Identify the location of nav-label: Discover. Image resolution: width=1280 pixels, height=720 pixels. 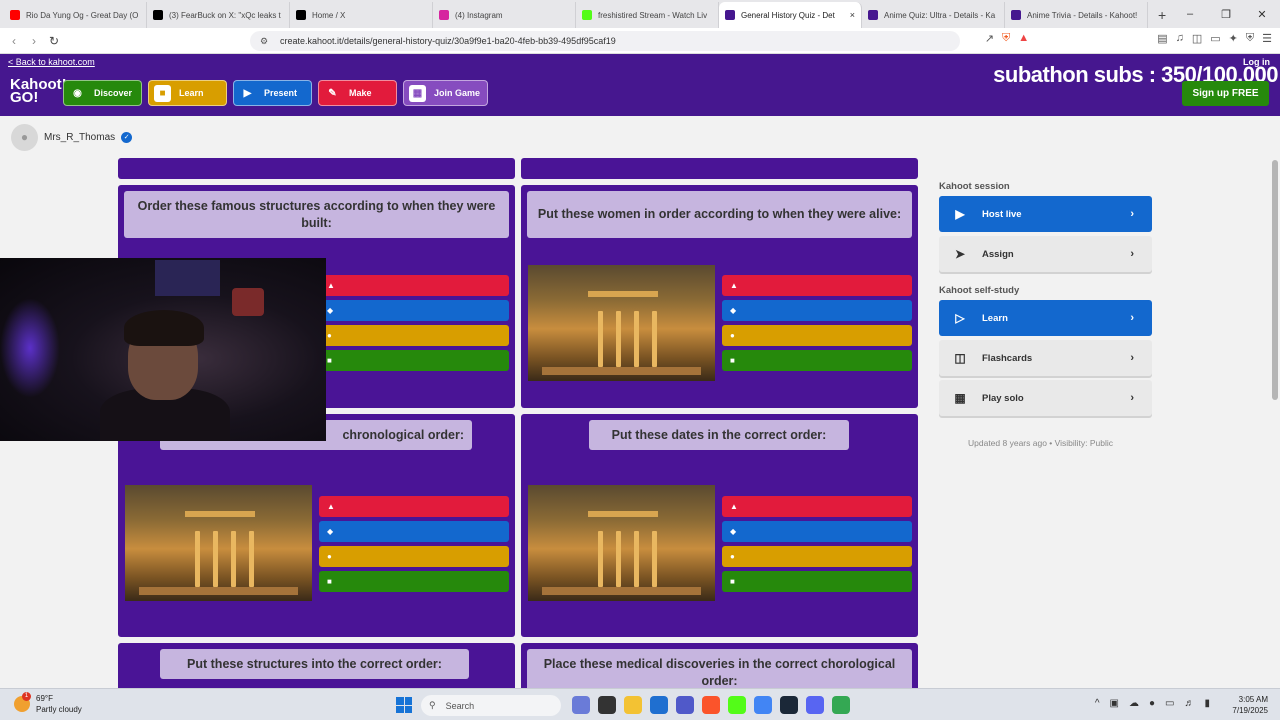
(113, 93).